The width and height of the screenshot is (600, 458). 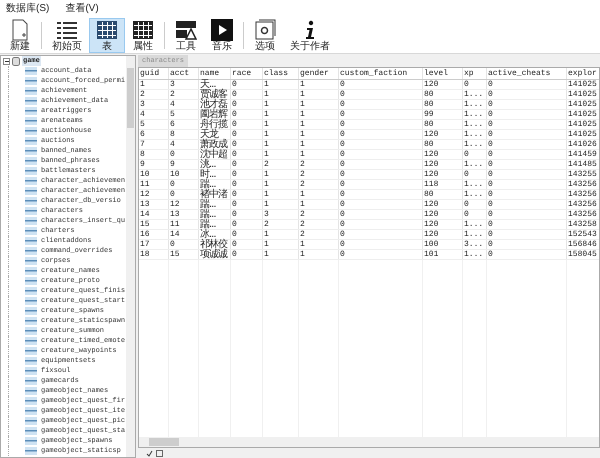 I want to click on toolbar-button: 音乐, so click(x=222, y=35).